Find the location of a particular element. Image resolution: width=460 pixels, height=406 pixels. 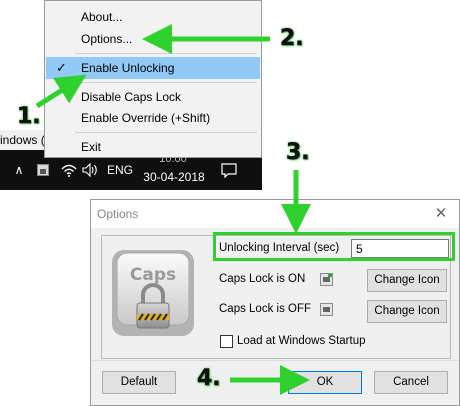

menu-item-enable-override: Enable Override (+Shift) is located at coordinates (153, 118).